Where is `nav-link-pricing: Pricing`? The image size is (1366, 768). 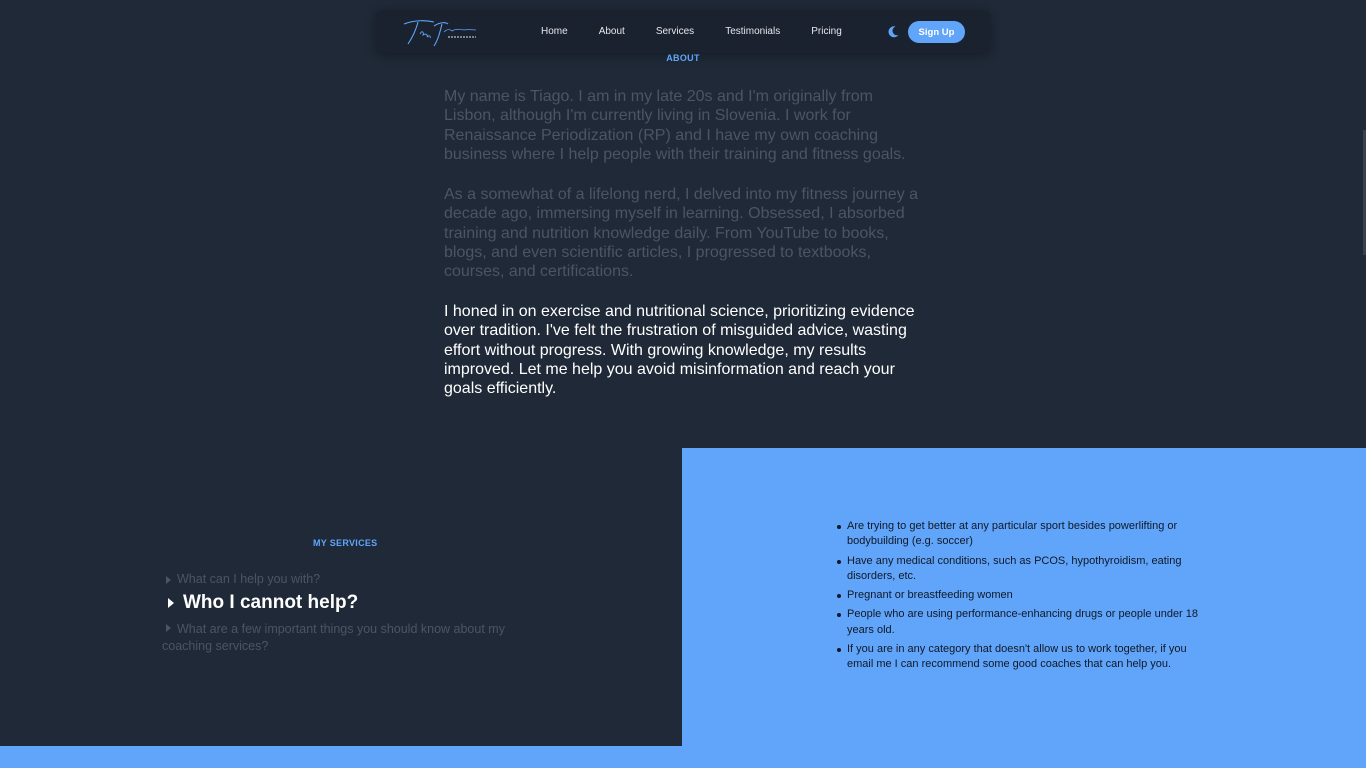 nav-link-pricing: Pricing is located at coordinates (826, 31).